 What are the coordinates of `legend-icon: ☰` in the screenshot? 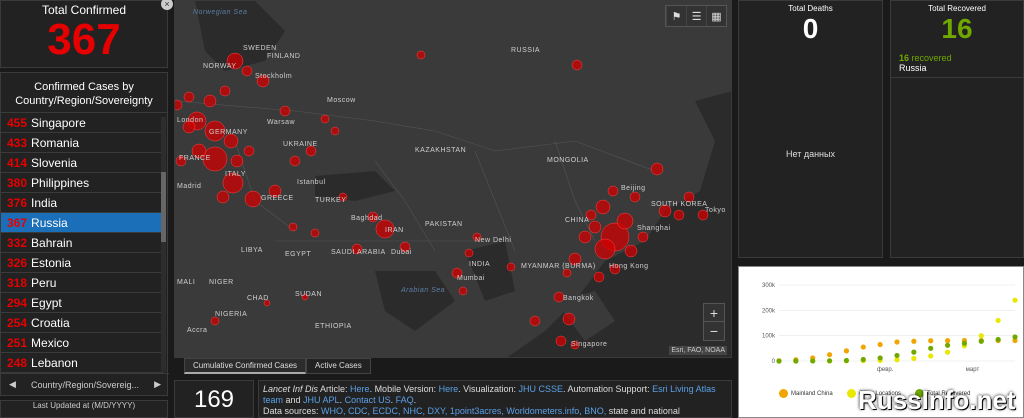 It's located at (696, 16).